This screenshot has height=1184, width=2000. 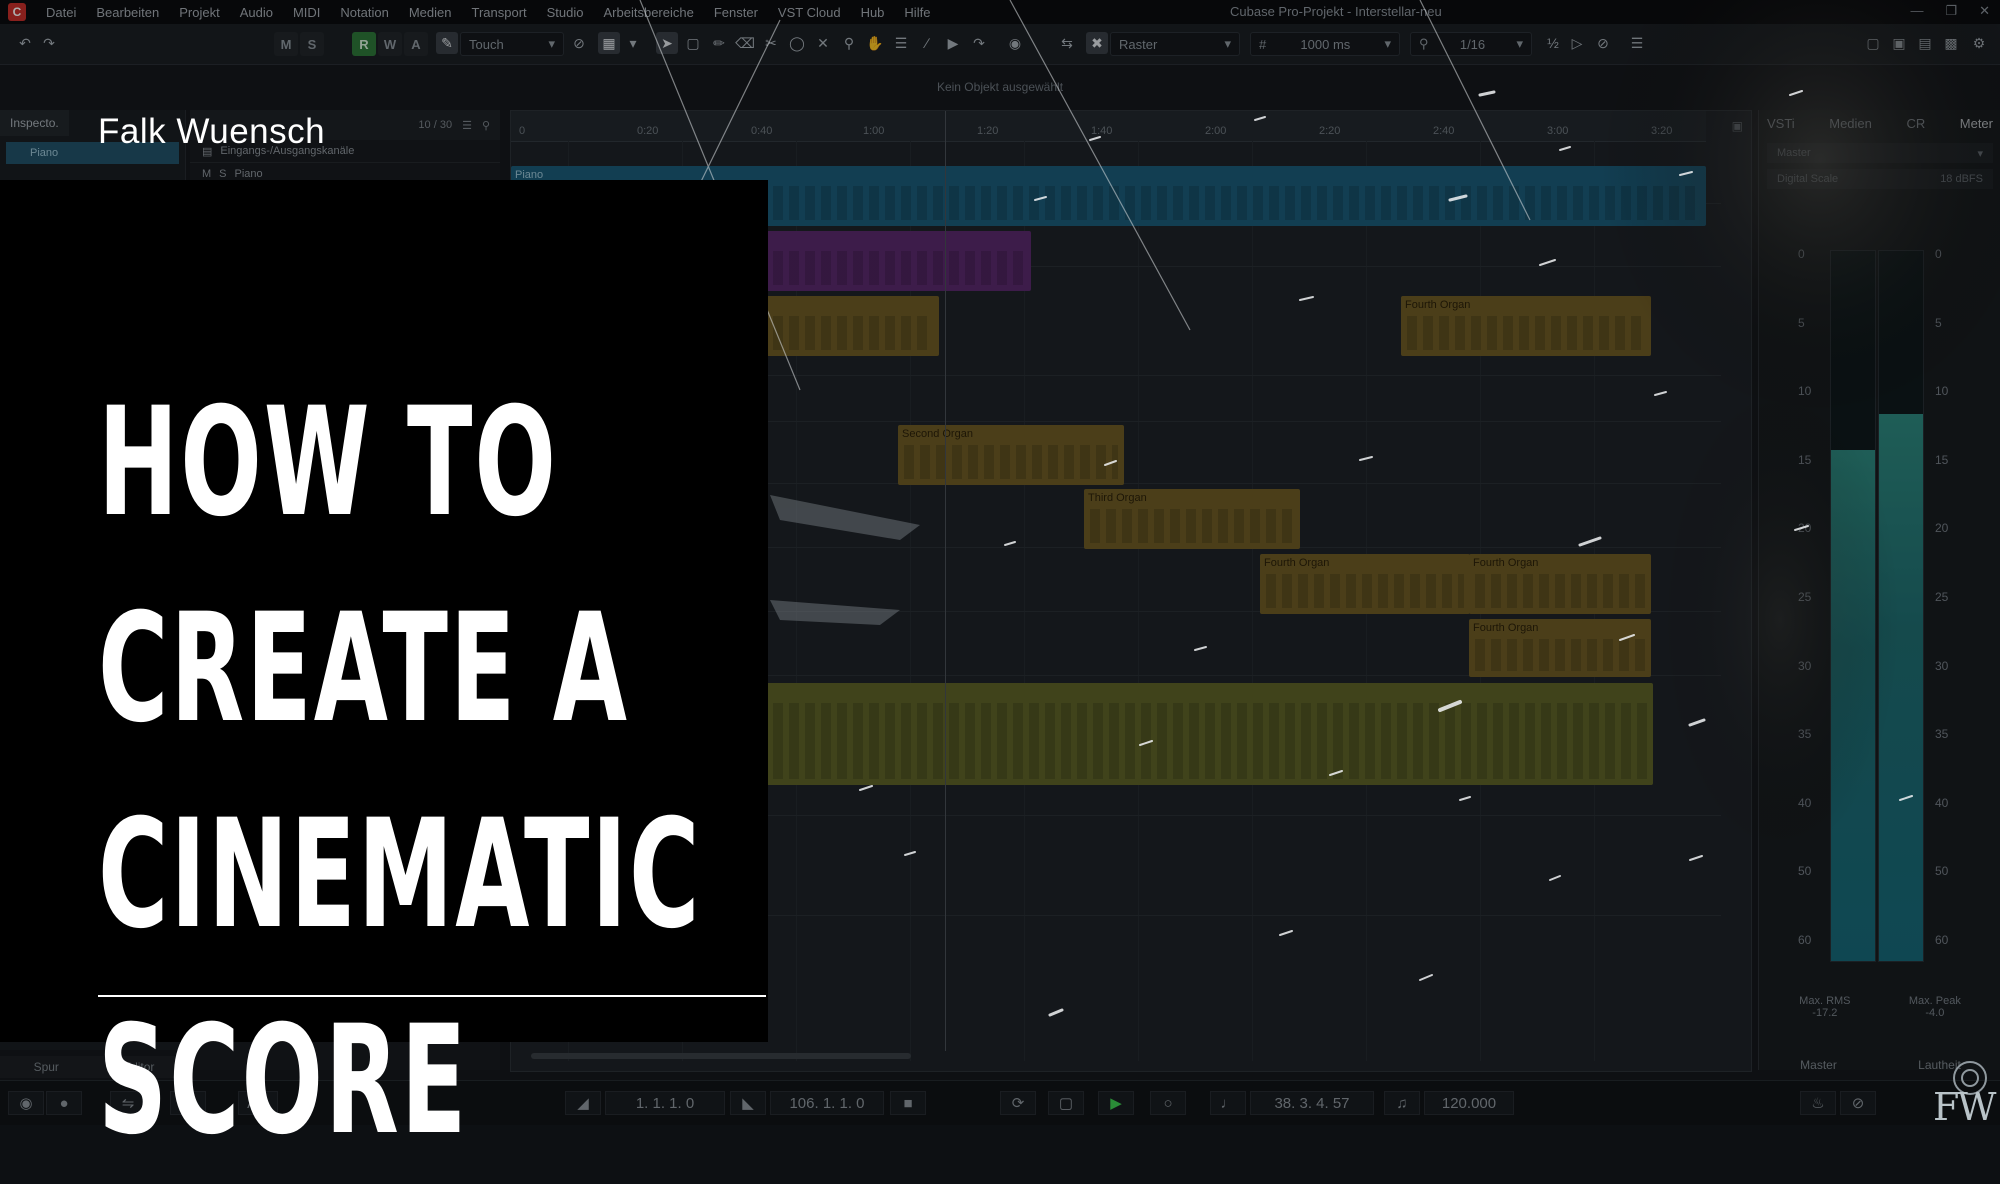 I want to click on iterative-quantize-icon: ½, so click(x=1553, y=43).